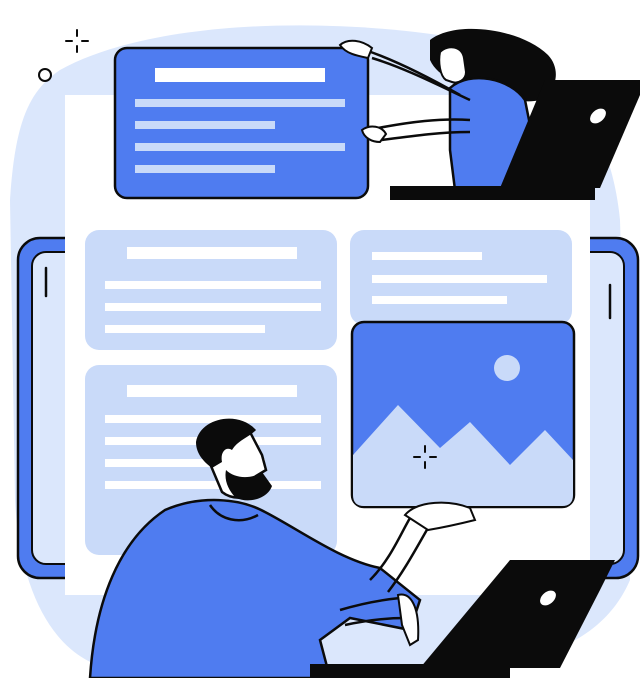 Image resolution: width=640 pixels, height=678 pixels. Describe the element at coordinates (241, 123) in the screenshot. I see `header-text-card` at that location.